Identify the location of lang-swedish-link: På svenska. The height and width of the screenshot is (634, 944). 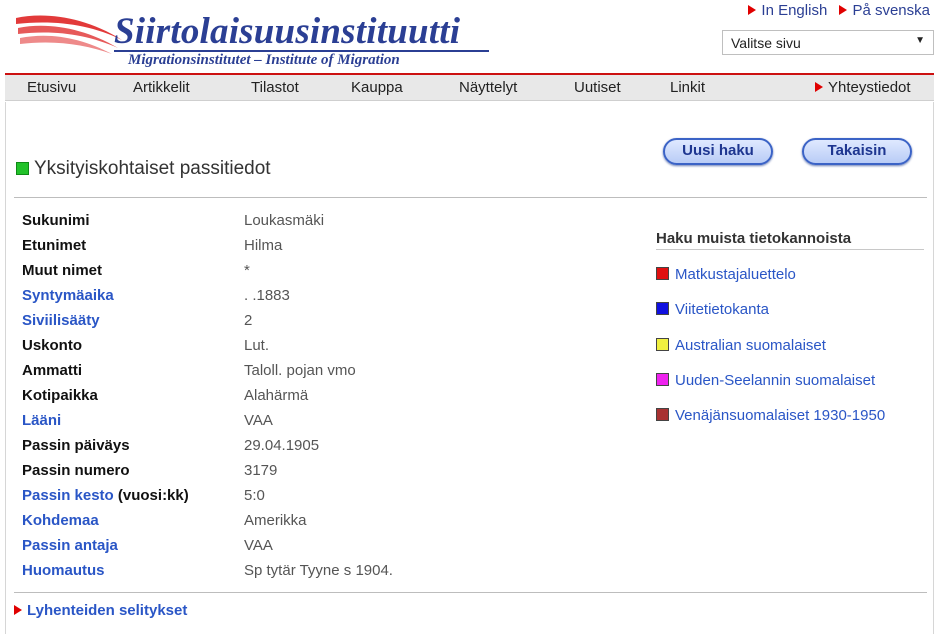
(884, 10).